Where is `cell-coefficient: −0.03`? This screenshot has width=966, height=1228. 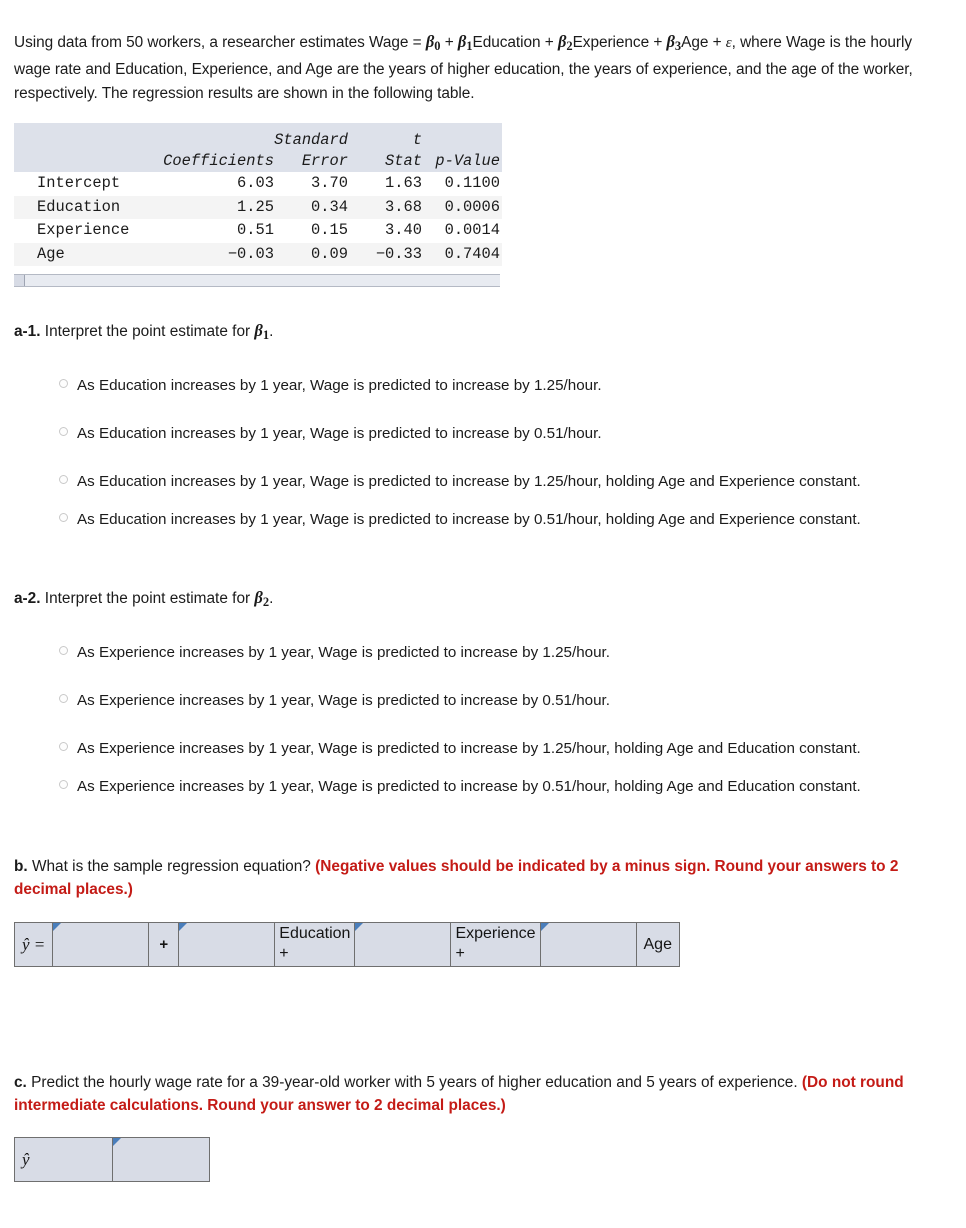 cell-coefficient: −0.03 is located at coordinates (206, 254).